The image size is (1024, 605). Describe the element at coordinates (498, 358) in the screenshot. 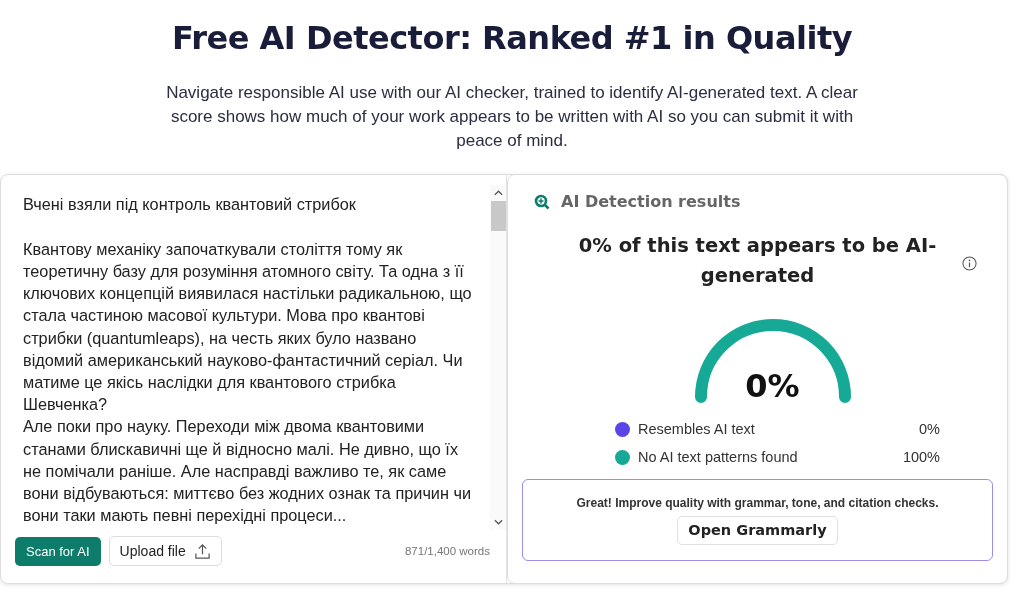

I see `scrollbar` at that location.